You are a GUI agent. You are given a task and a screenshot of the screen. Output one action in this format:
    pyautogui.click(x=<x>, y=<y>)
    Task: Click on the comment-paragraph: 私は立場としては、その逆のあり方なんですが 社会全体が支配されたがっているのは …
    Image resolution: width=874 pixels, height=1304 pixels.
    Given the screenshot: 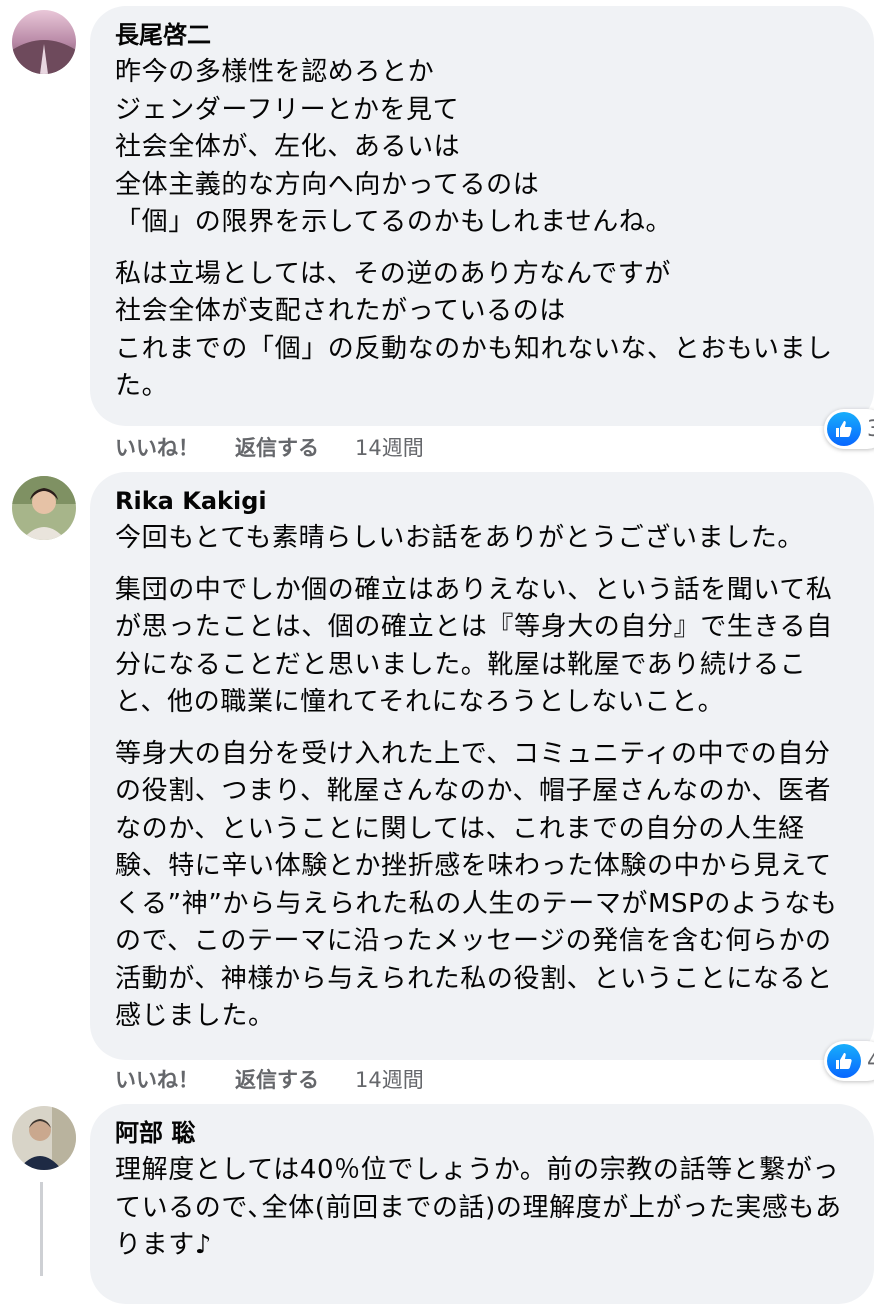 What is the action you would take?
    pyautogui.click(x=494, y=331)
    